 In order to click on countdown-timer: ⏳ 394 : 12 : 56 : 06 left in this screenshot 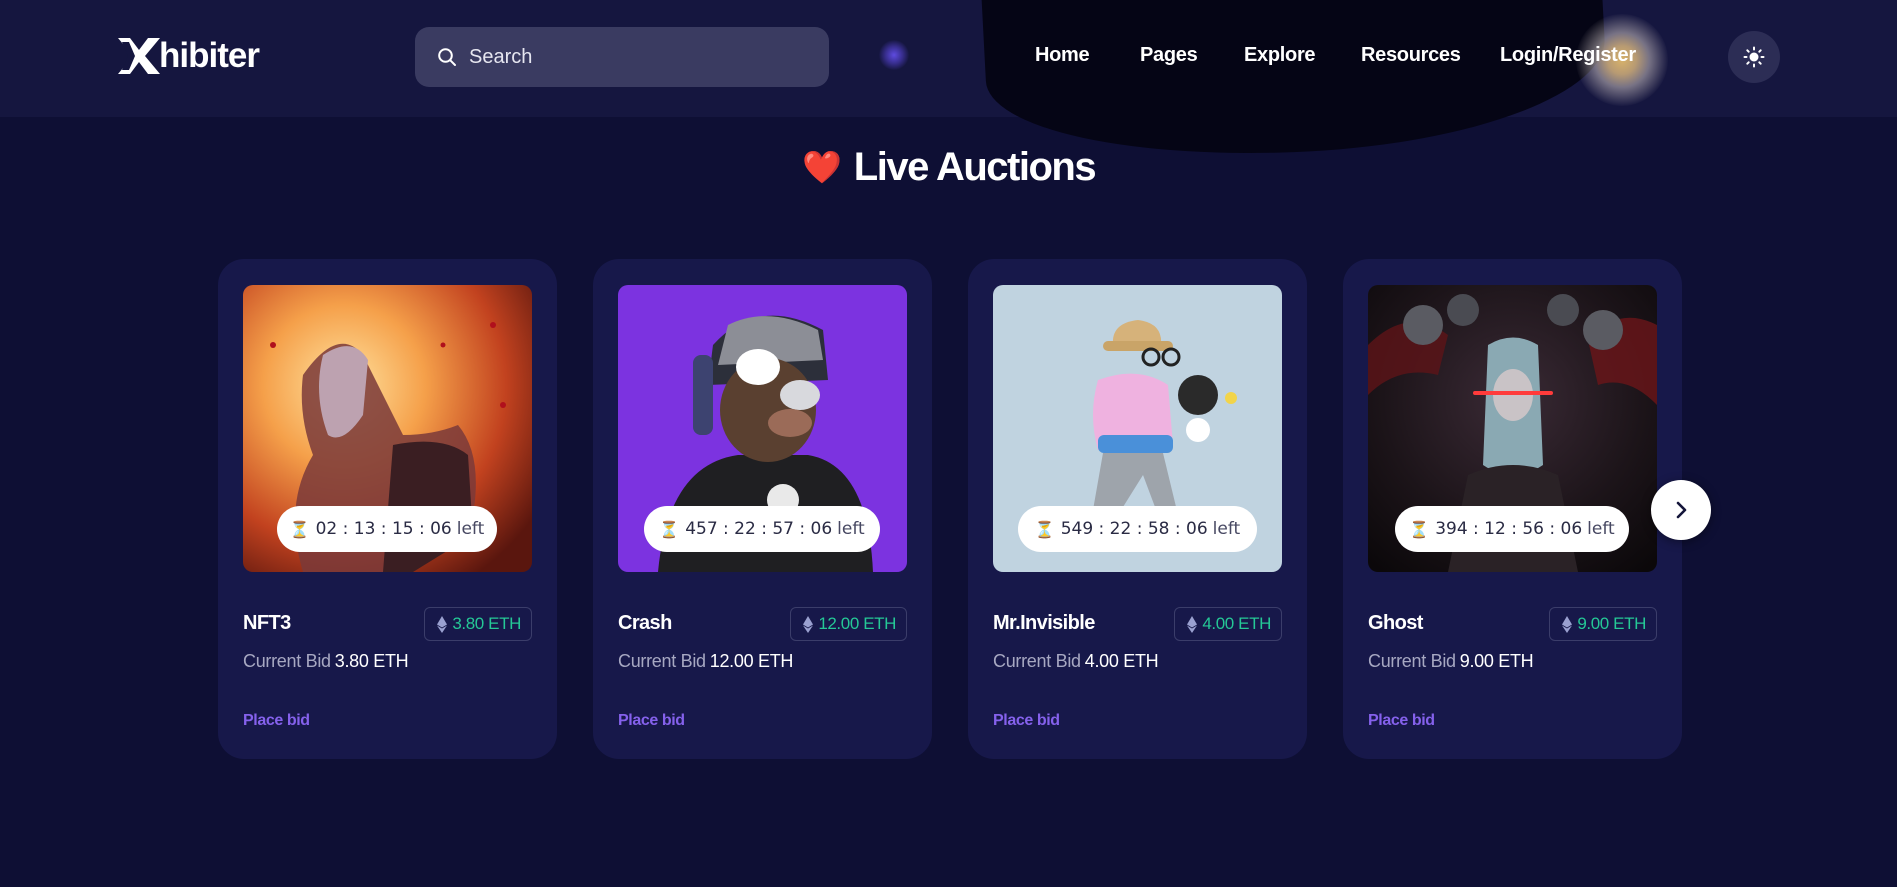, I will do `click(1512, 529)`.